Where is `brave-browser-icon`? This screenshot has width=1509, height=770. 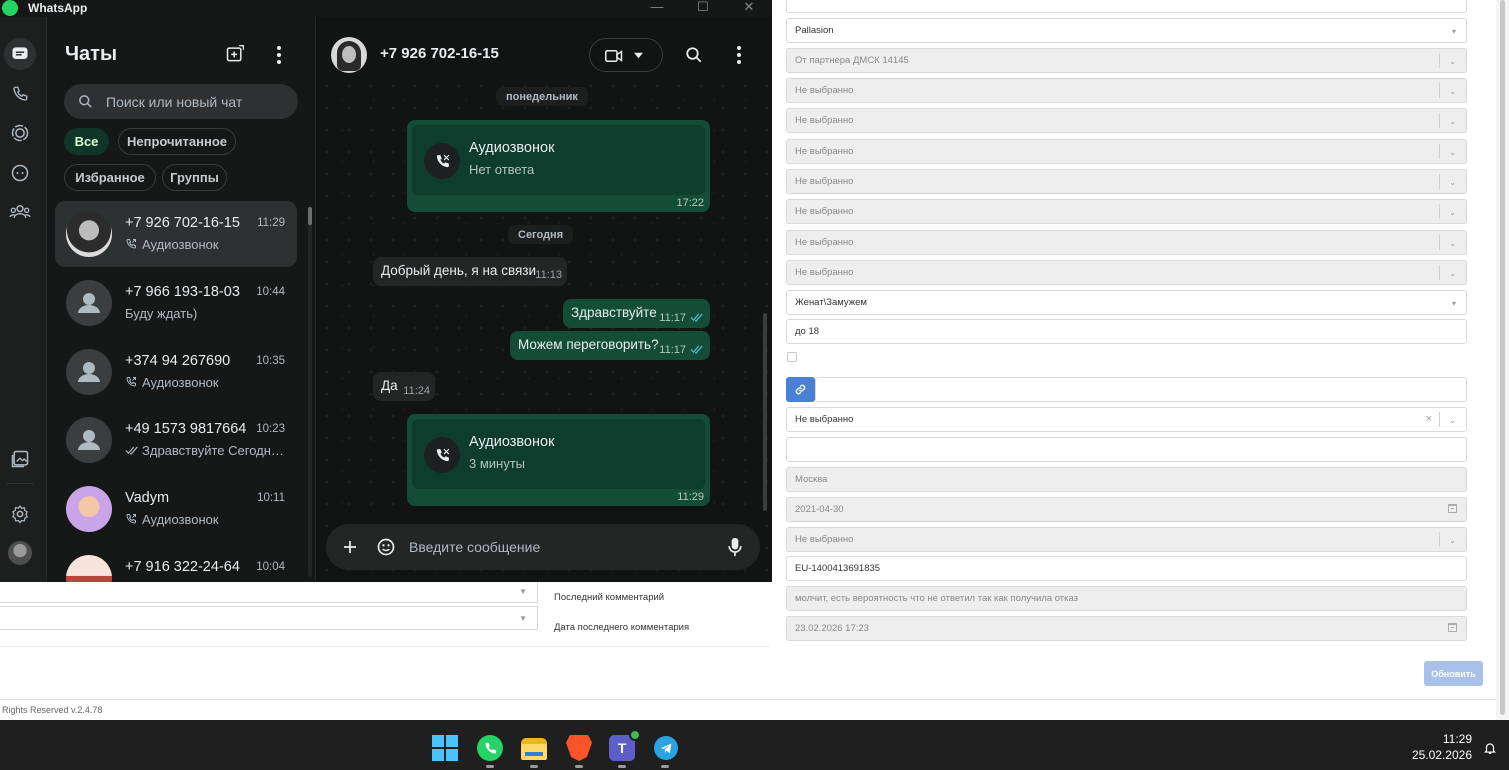 brave-browser-icon is located at coordinates (579, 748).